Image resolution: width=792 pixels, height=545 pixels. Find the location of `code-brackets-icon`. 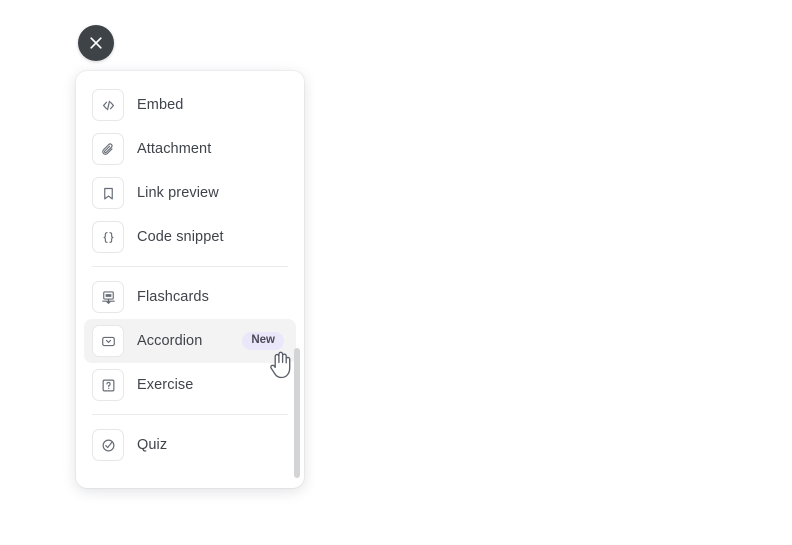

code-brackets-icon is located at coordinates (108, 105).